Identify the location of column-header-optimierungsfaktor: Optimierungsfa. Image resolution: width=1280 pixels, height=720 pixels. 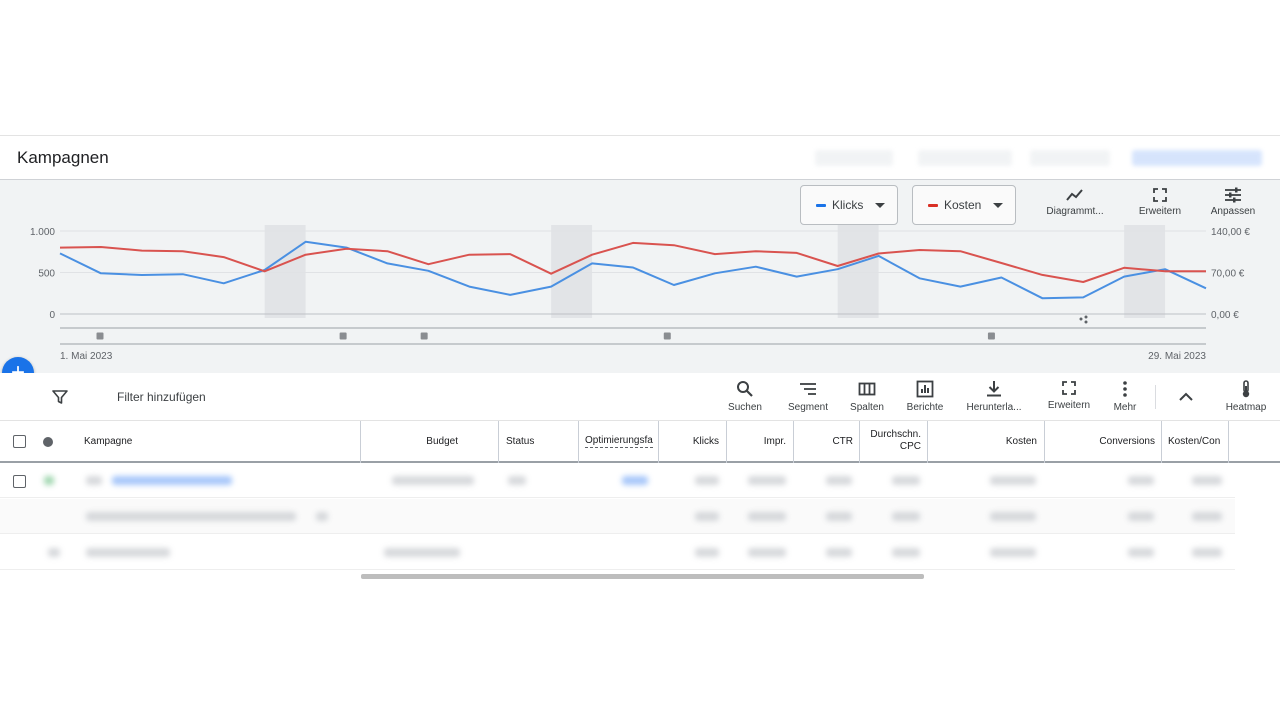
(619, 441).